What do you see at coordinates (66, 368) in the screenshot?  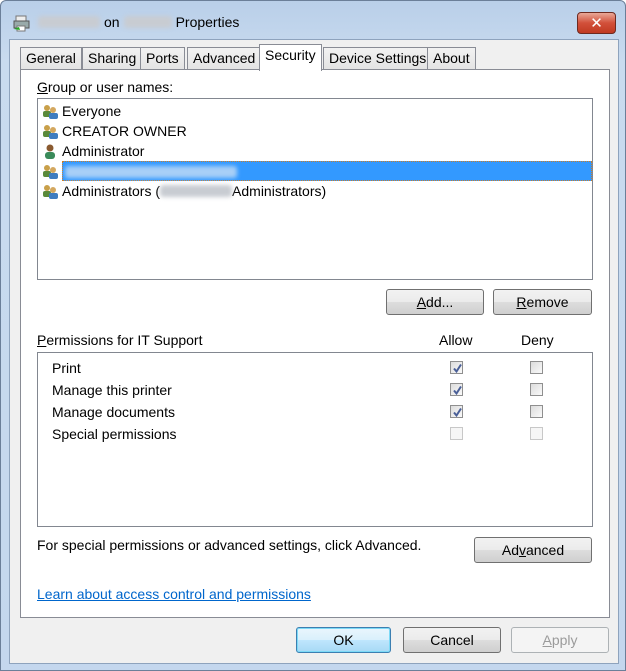 I see `permission-name: Print` at bounding box center [66, 368].